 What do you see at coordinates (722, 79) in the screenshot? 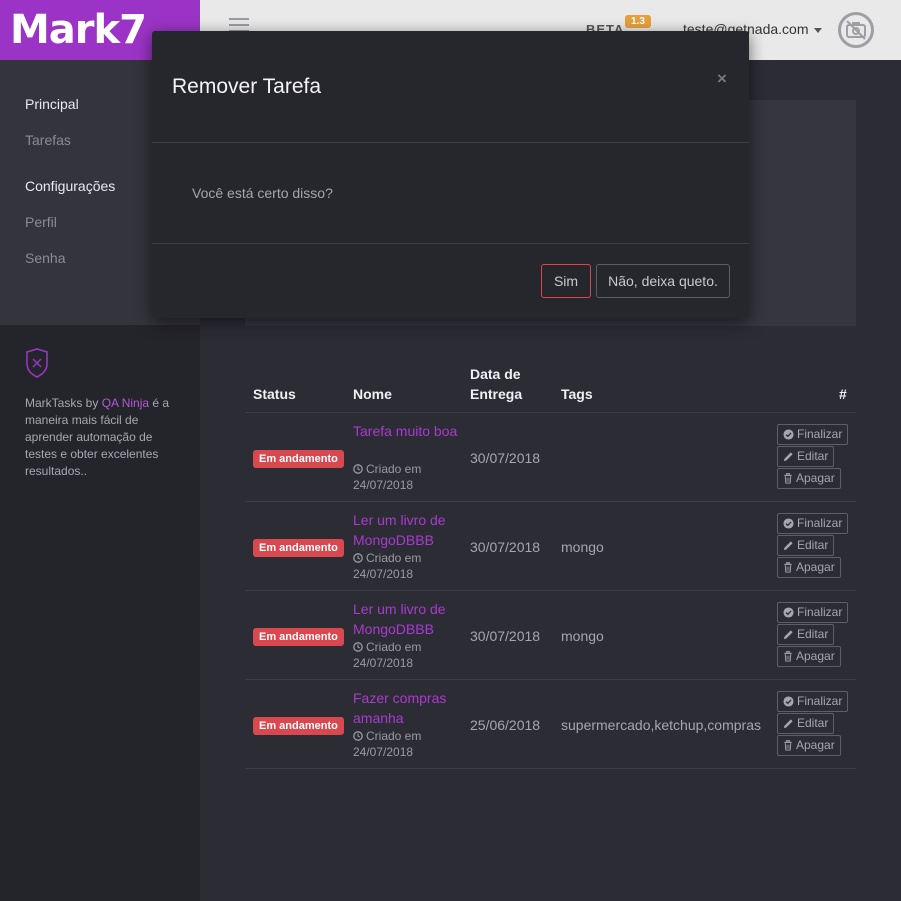
I see `close-icon: ×` at bounding box center [722, 79].